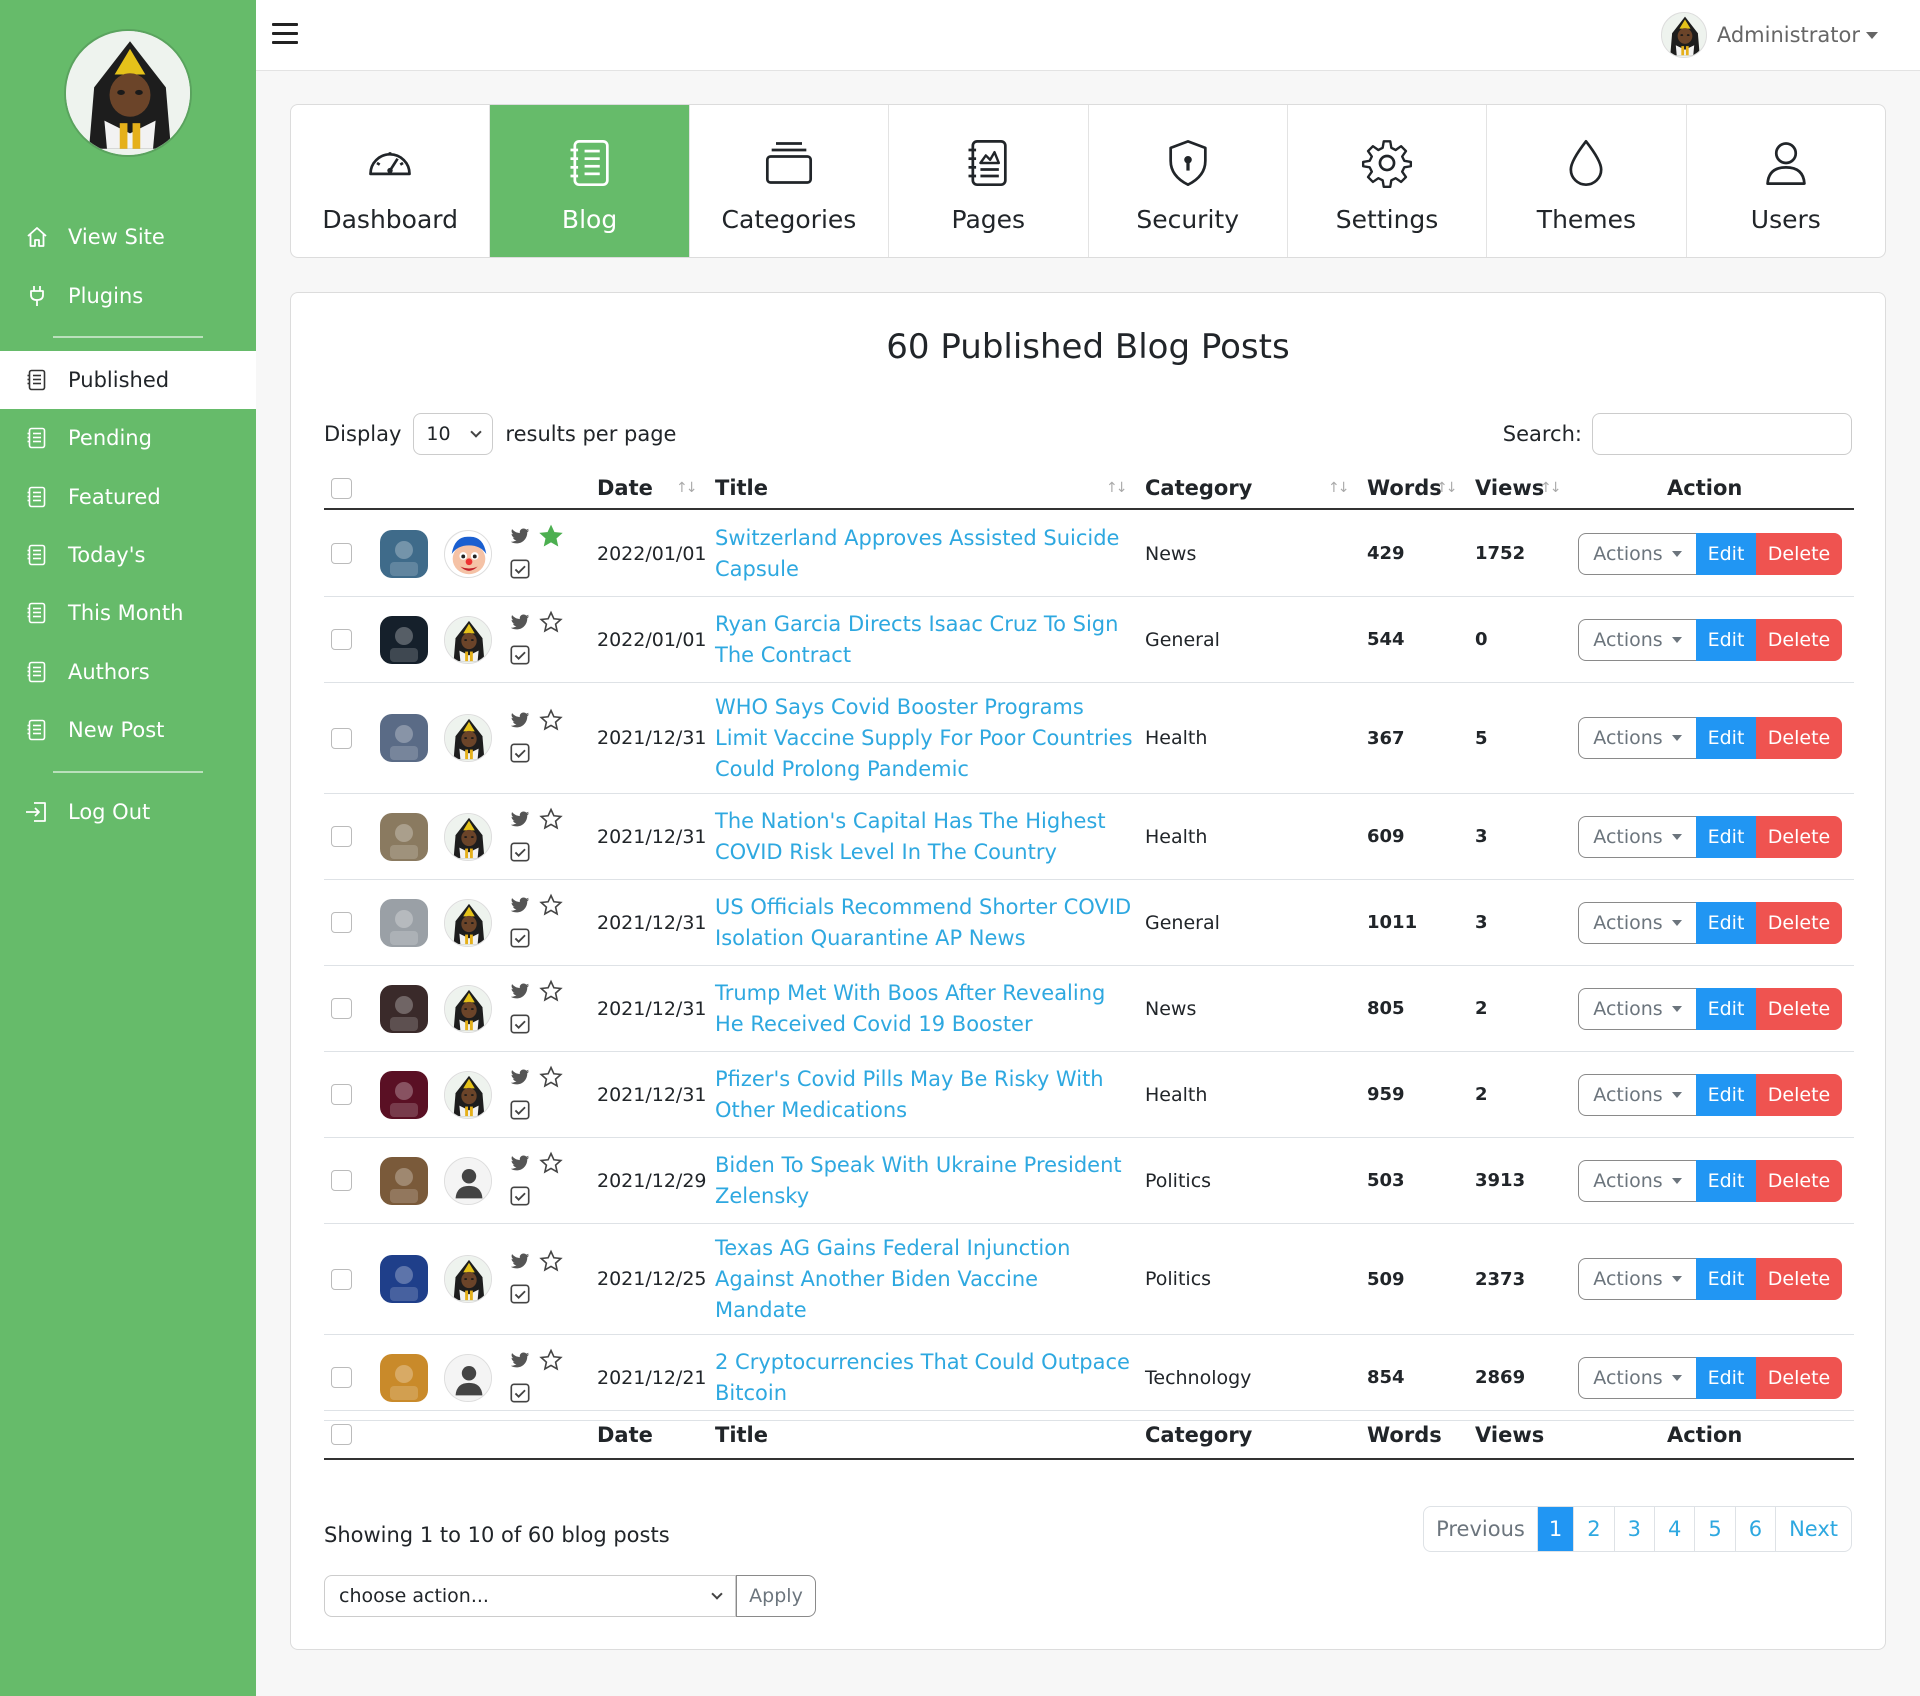 The width and height of the screenshot is (1920, 1696). Describe the element at coordinates (1722, 434) in the screenshot. I see `search-input` at that location.